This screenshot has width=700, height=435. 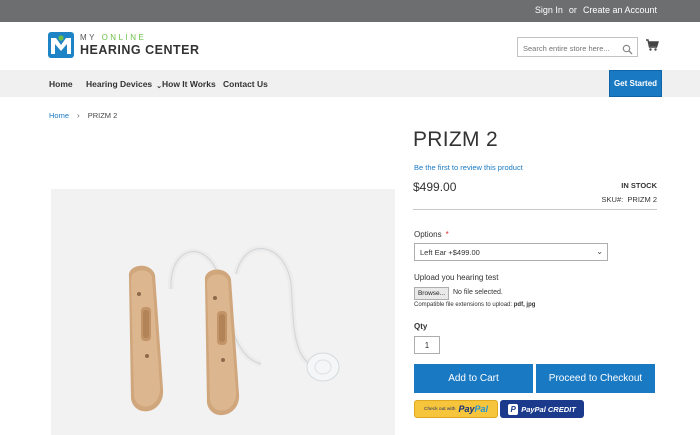 What do you see at coordinates (447, 234) in the screenshot?
I see `required-mark: *` at bounding box center [447, 234].